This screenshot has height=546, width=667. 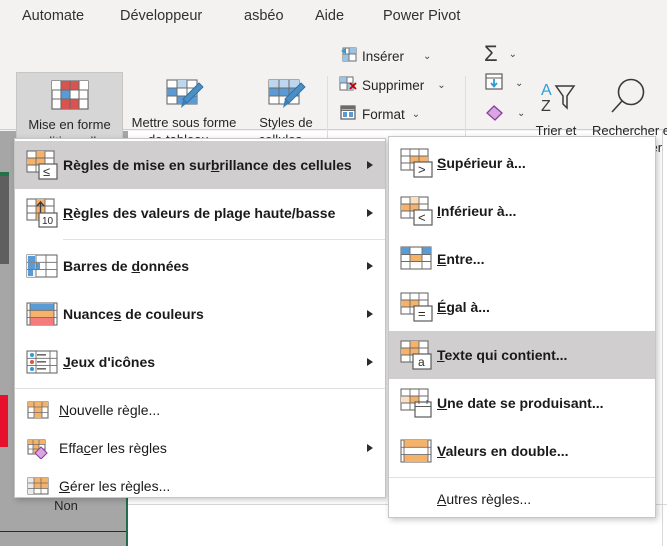 I want to click on cells-between-icon, so click(x=418, y=259).